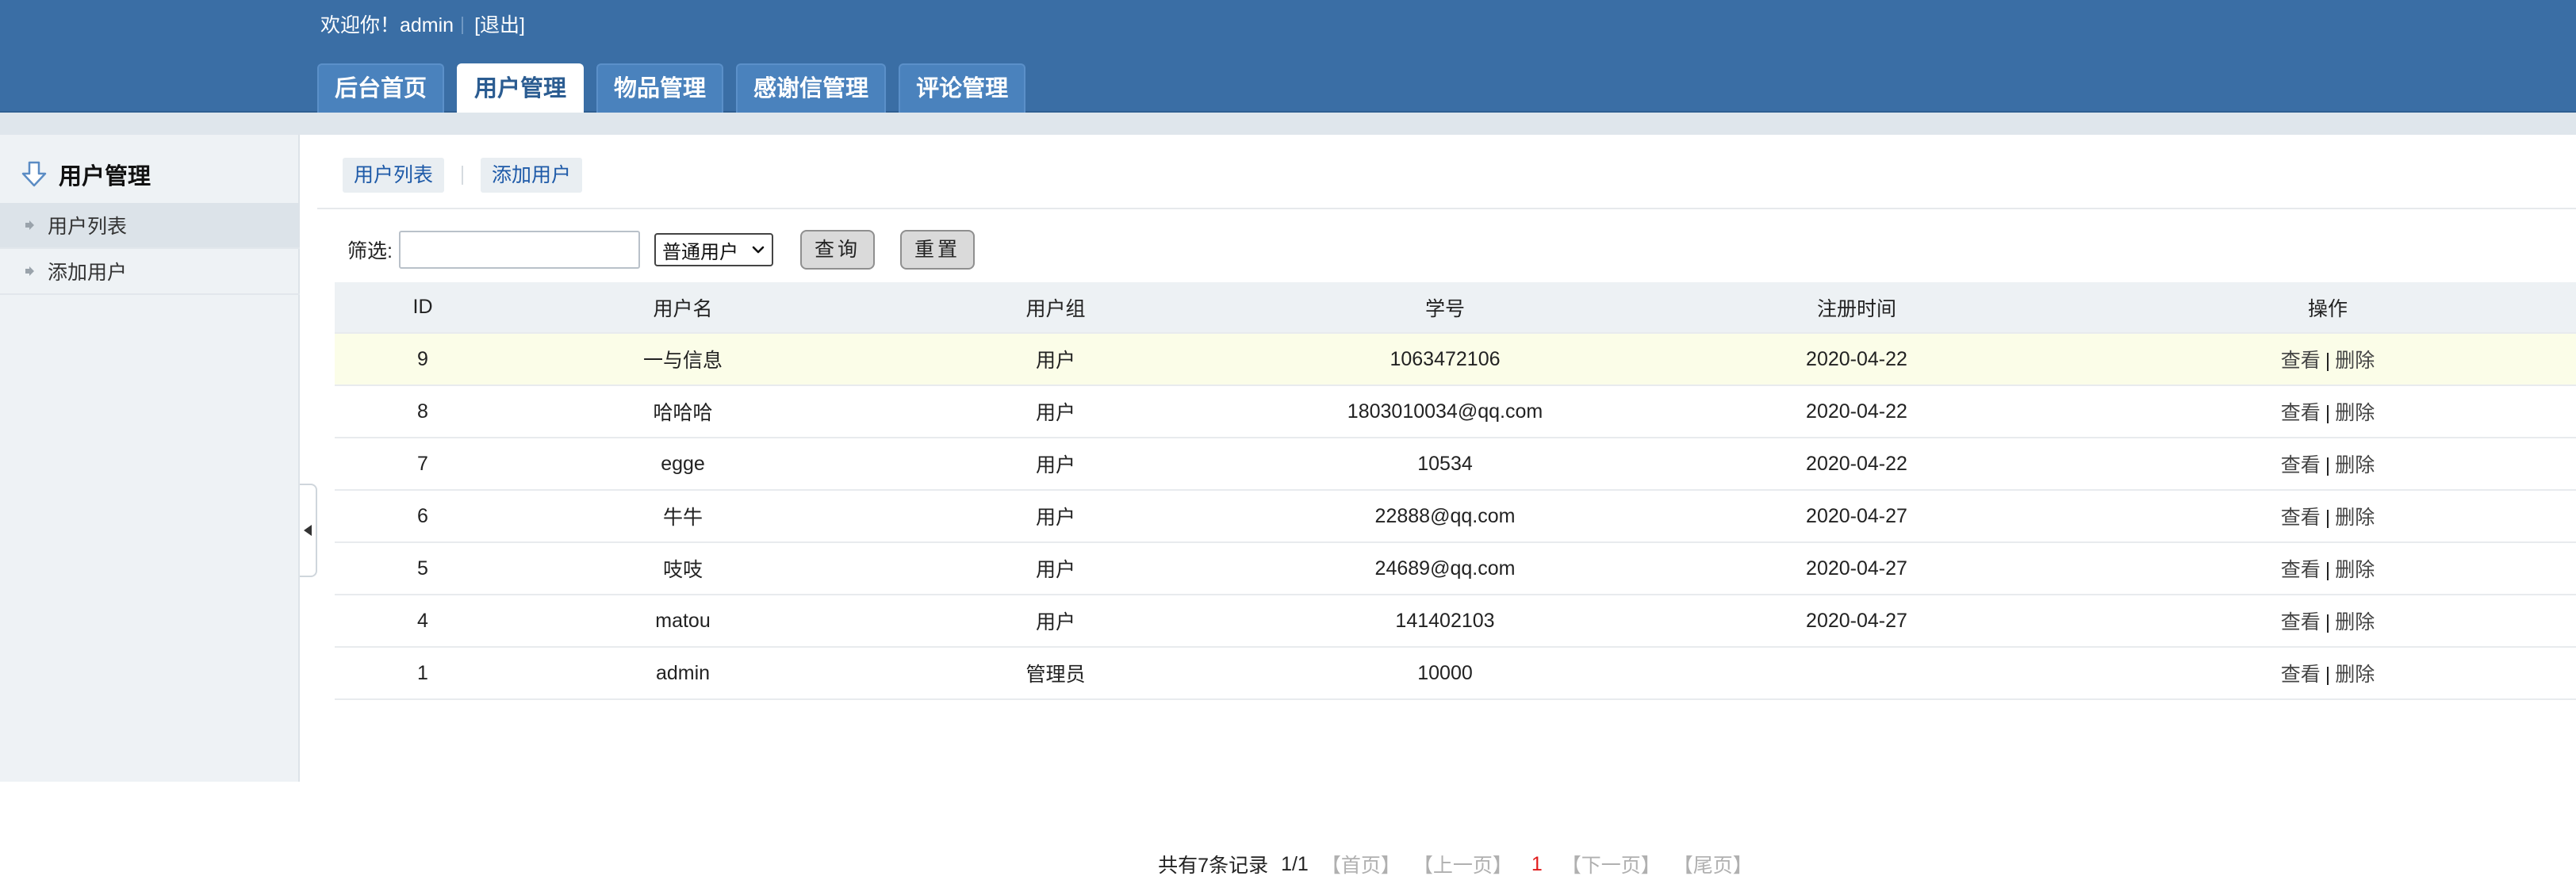  Describe the element at coordinates (1445, 411) in the screenshot. I see `cell-student-id: 1803010034@qq.com` at that location.